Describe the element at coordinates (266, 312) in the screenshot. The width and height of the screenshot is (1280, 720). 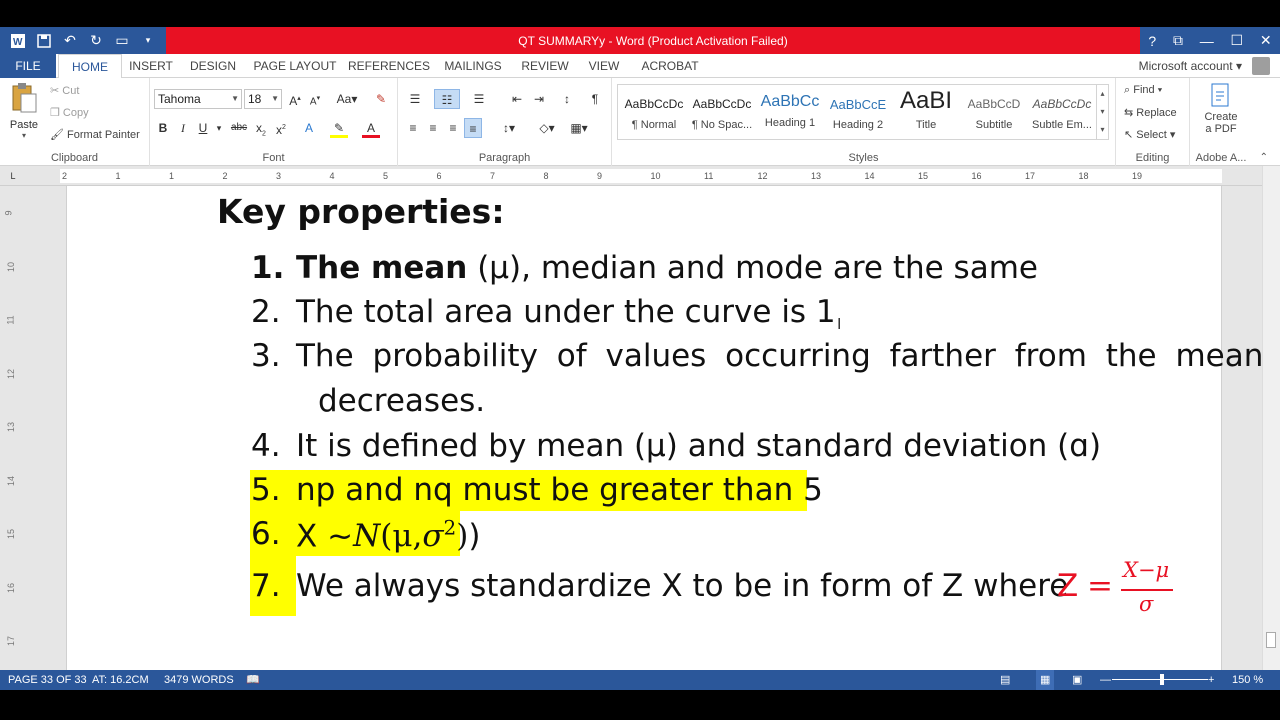
I see `list-number: 2.` at that location.